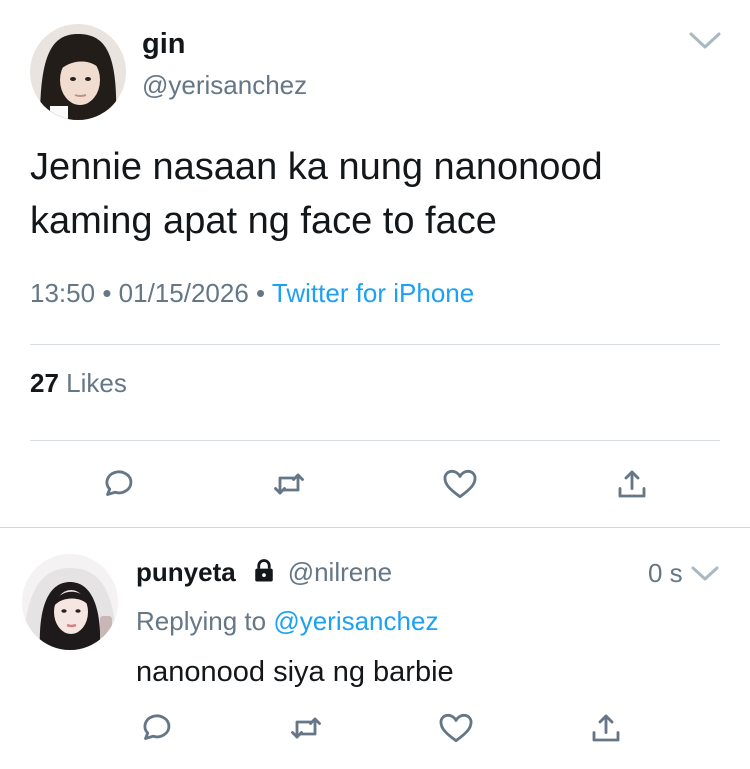  What do you see at coordinates (183, 293) in the screenshot?
I see `tweet-date: 01/15/2026` at bounding box center [183, 293].